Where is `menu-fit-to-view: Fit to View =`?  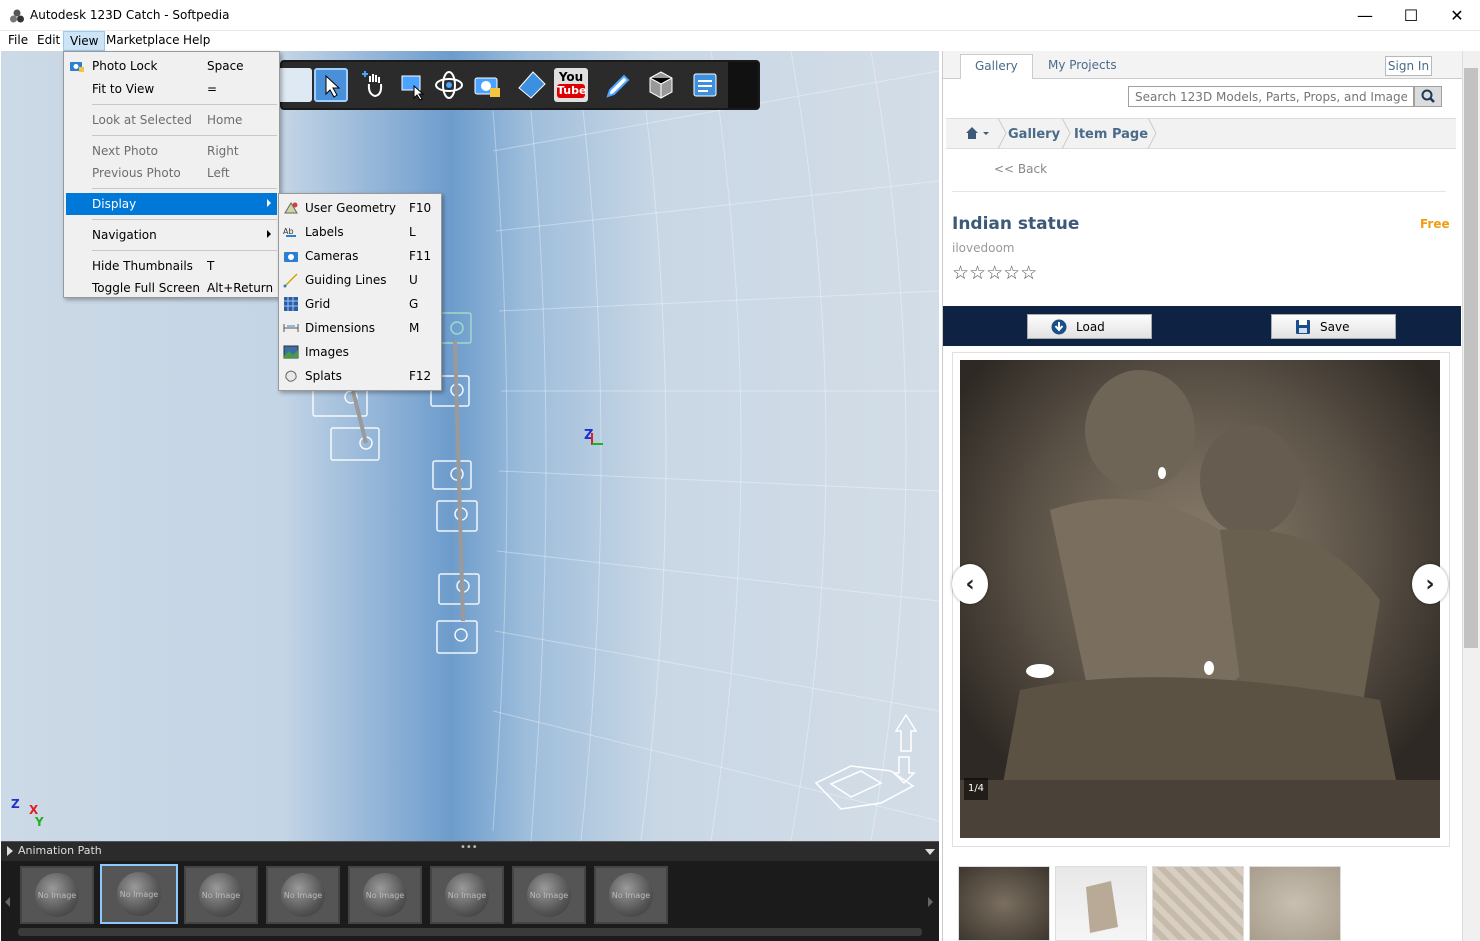
menu-fit-to-view: Fit to View = is located at coordinates (171, 89).